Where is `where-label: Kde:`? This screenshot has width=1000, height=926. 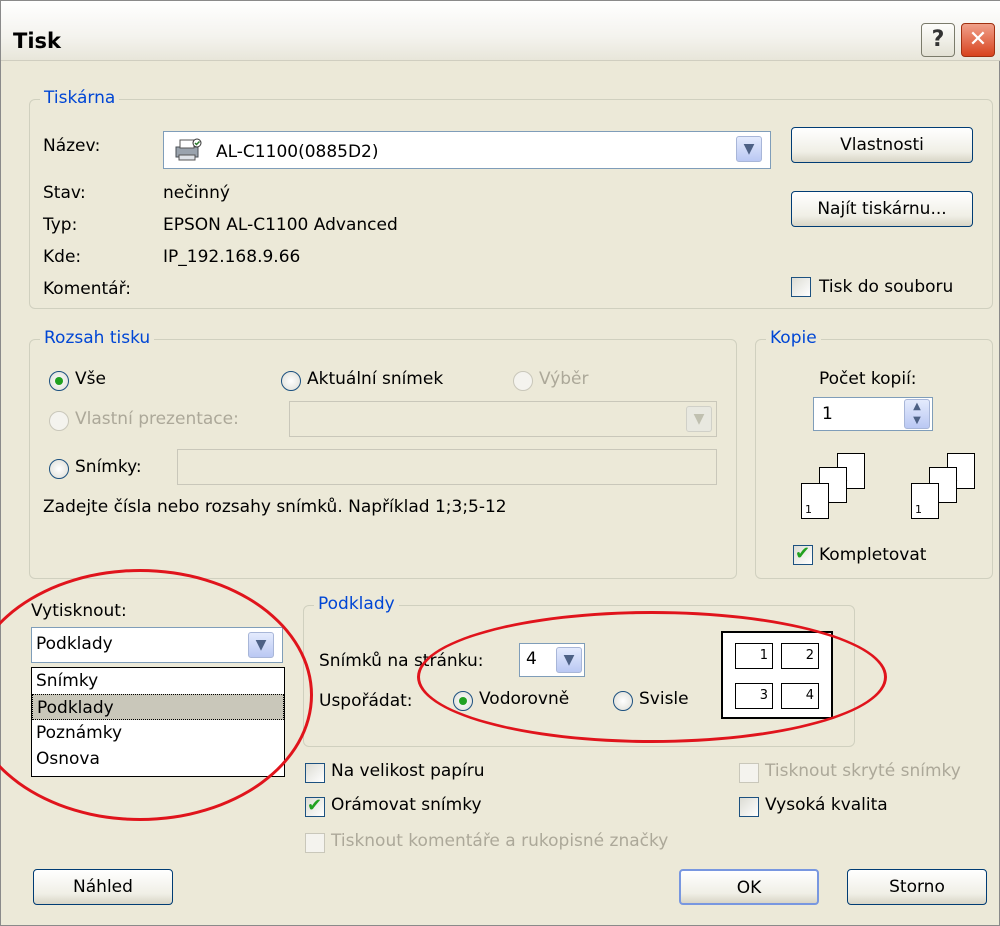
where-label: Kde: is located at coordinates (62, 257).